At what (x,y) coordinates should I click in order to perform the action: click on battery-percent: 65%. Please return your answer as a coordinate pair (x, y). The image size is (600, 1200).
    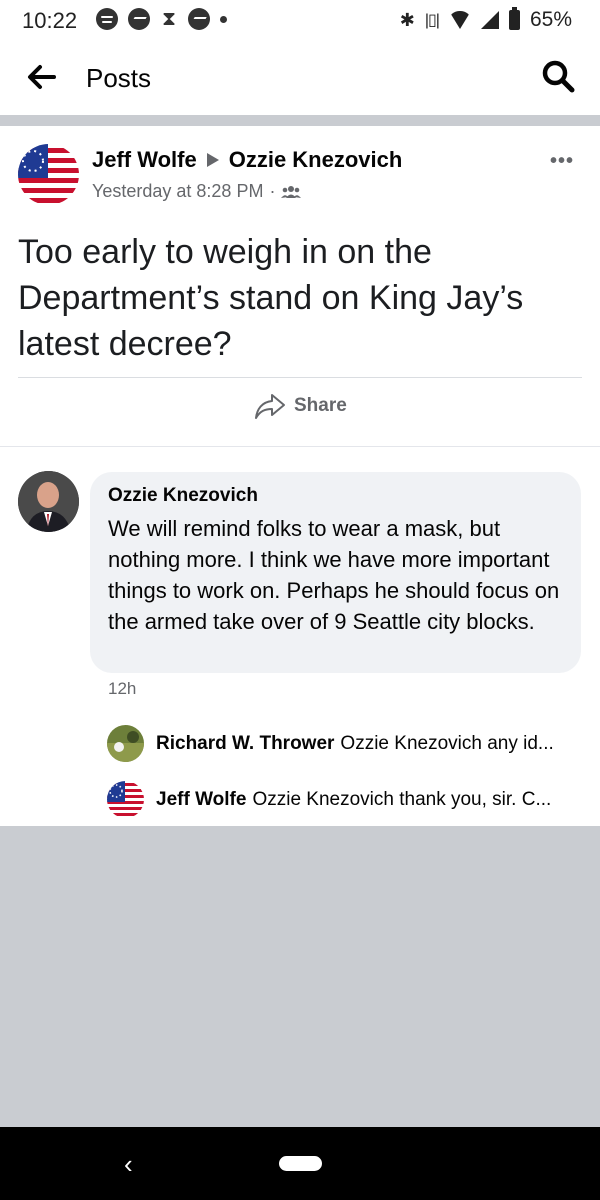
    Looking at the image, I should click on (550, 19).